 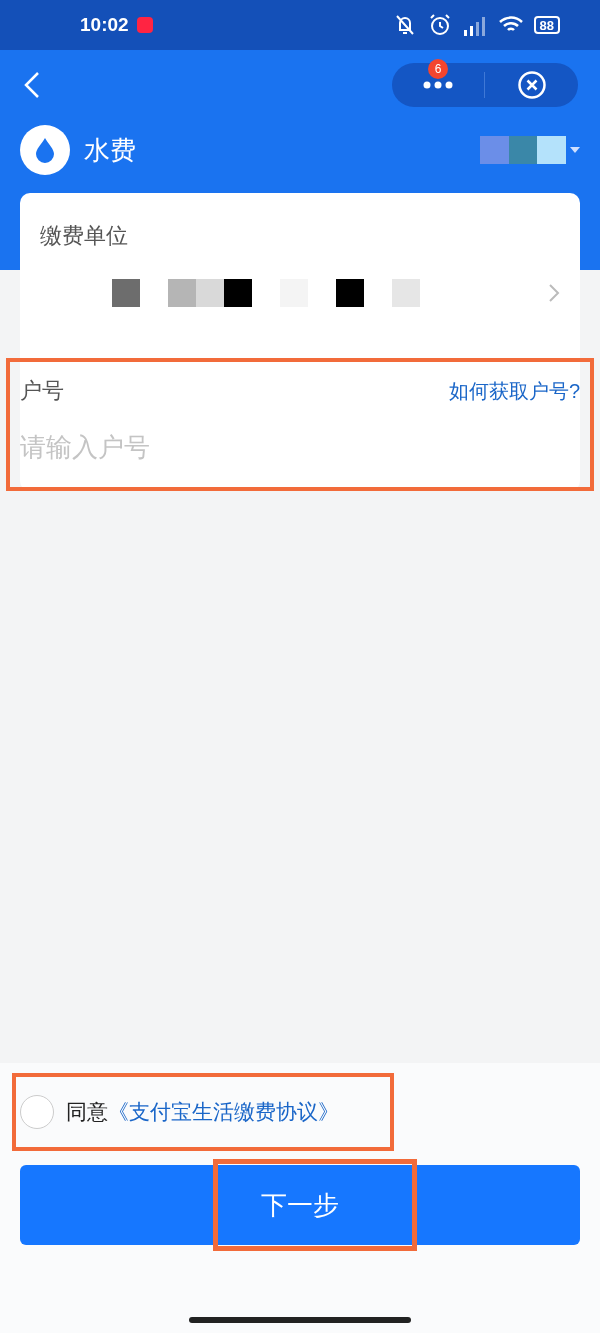 What do you see at coordinates (110, 150) in the screenshot?
I see `page-title: 水费` at bounding box center [110, 150].